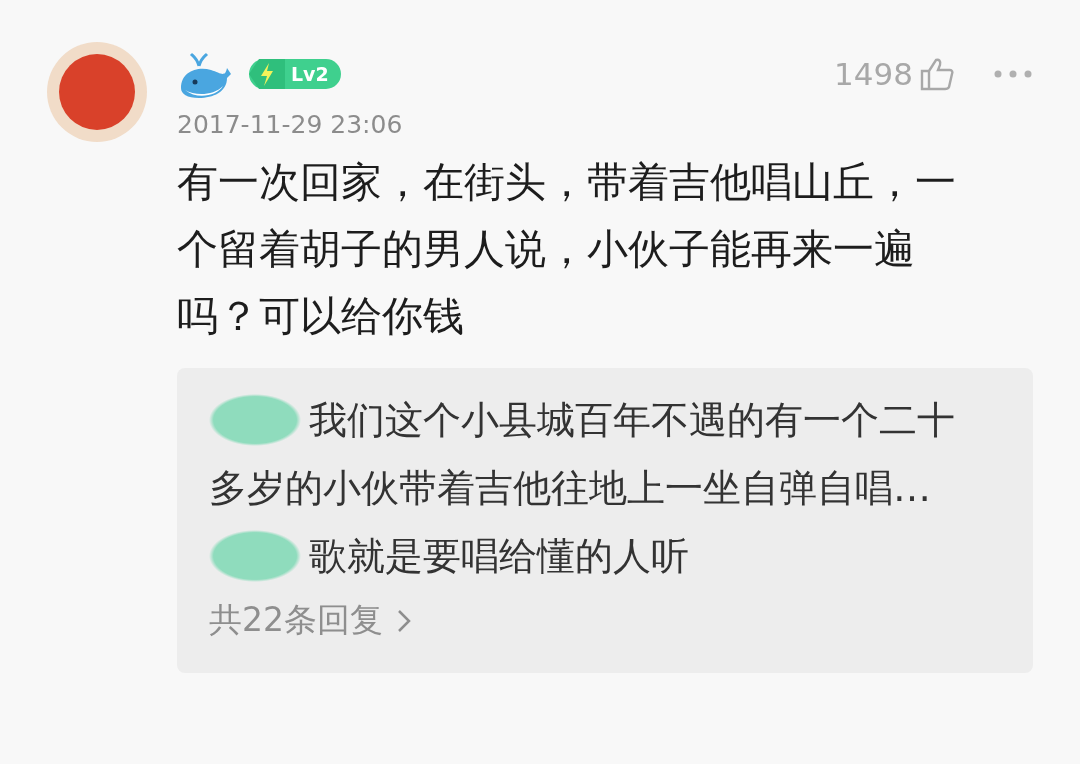 The image size is (1080, 764). What do you see at coordinates (290, 124) in the screenshot?
I see `comment-date: 2017-11-29 23:06` at bounding box center [290, 124].